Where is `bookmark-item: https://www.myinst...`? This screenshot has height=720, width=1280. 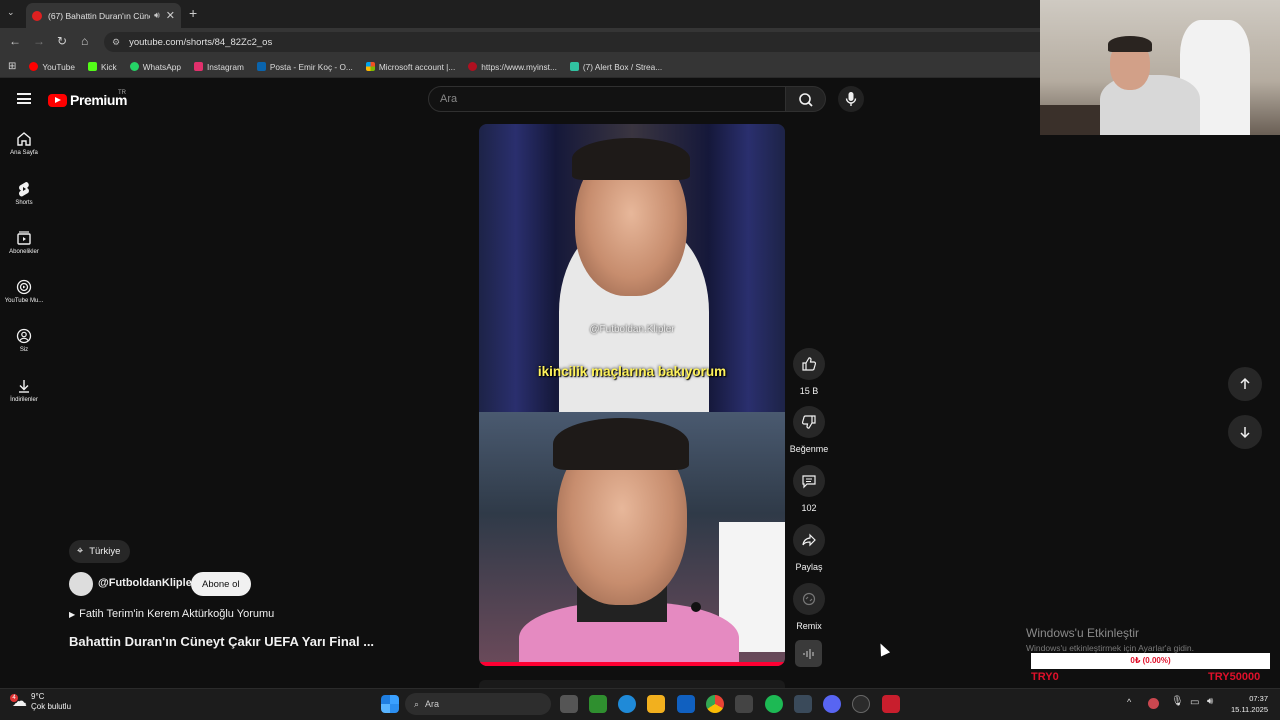
bookmark-item: https://www.myinst... is located at coordinates (512, 67).